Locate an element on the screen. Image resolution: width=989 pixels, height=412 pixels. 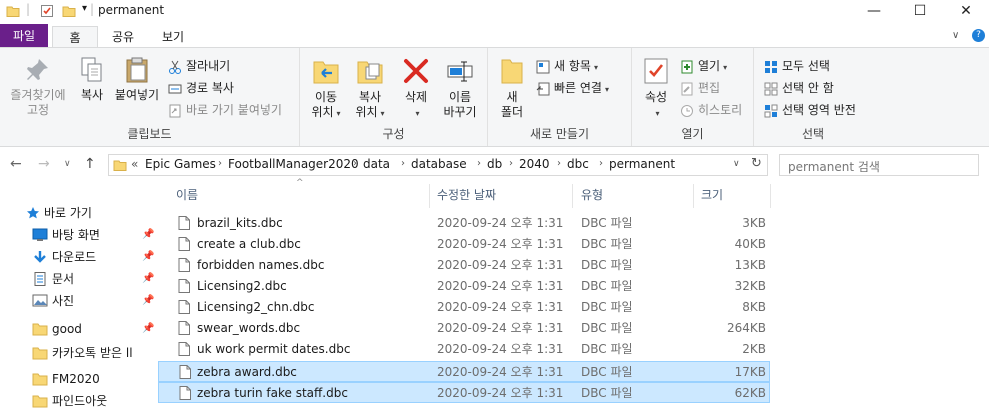
breadcrumb-item: Epic Games is located at coordinates (180, 164).